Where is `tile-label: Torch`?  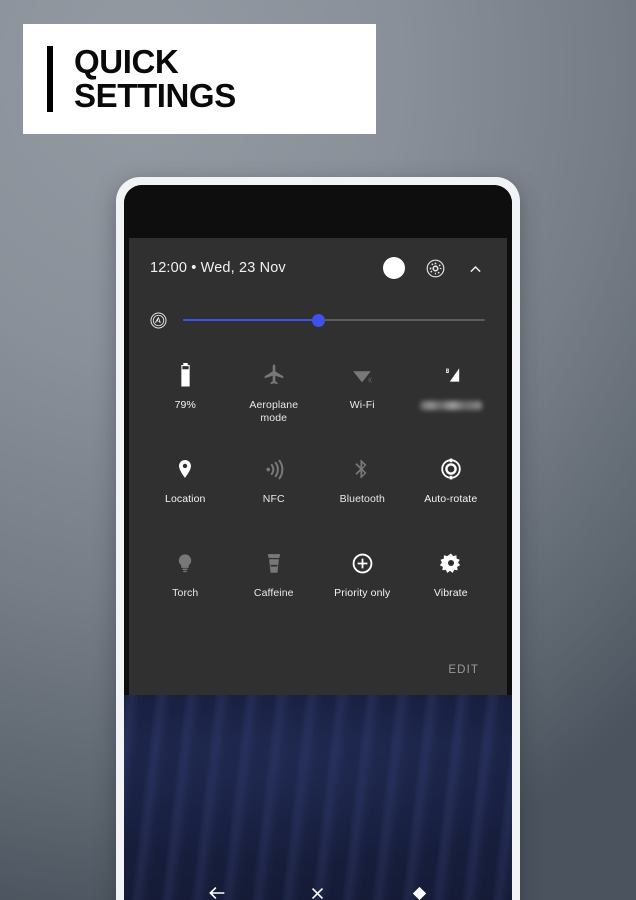
tile-label: Torch is located at coordinates (185, 593).